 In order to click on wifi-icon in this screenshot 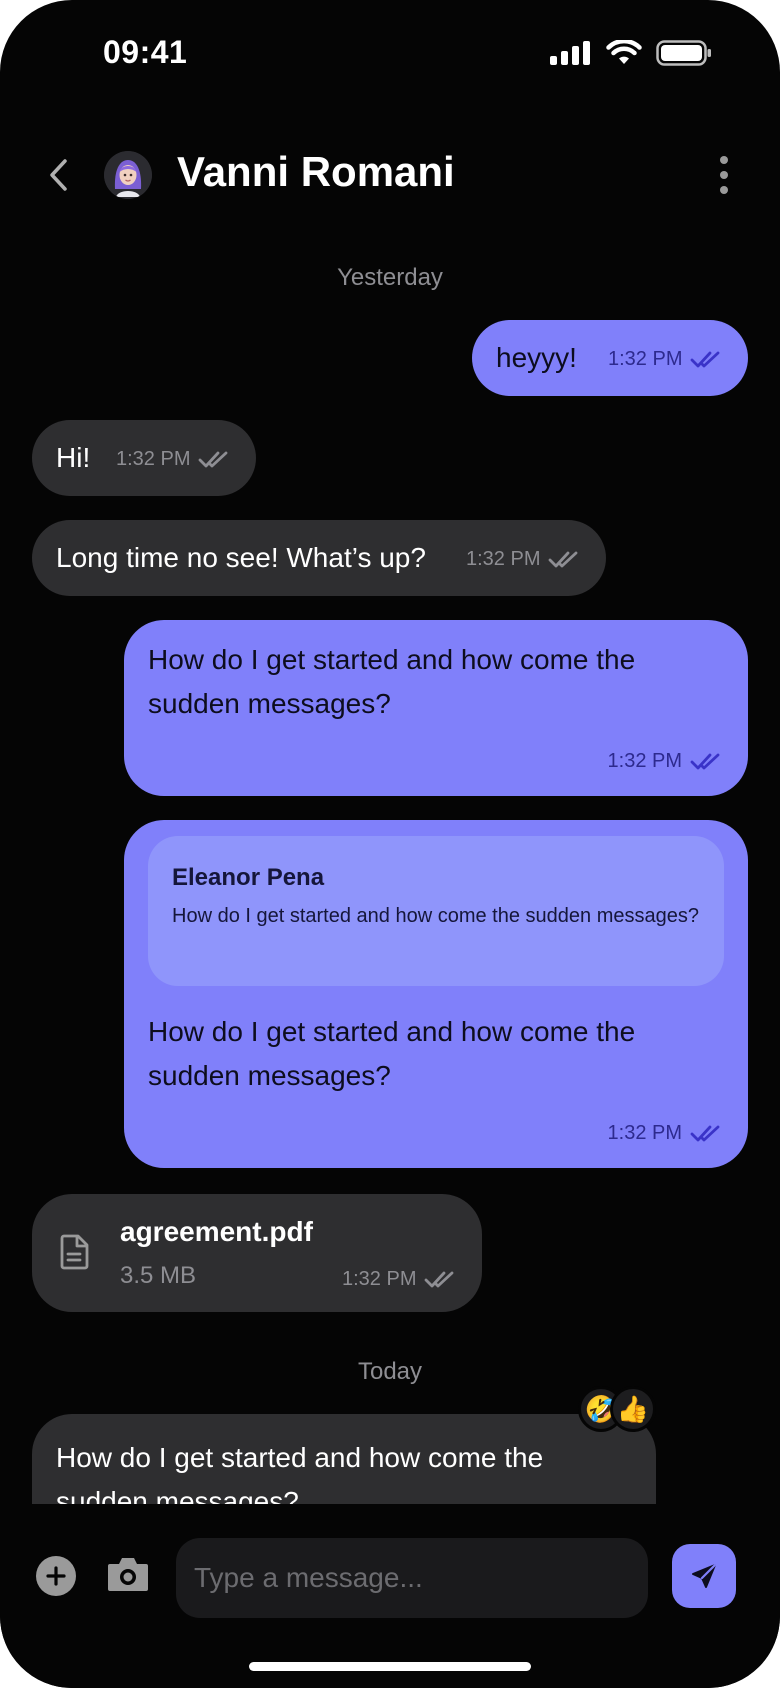, I will do `click(624, 52)`.